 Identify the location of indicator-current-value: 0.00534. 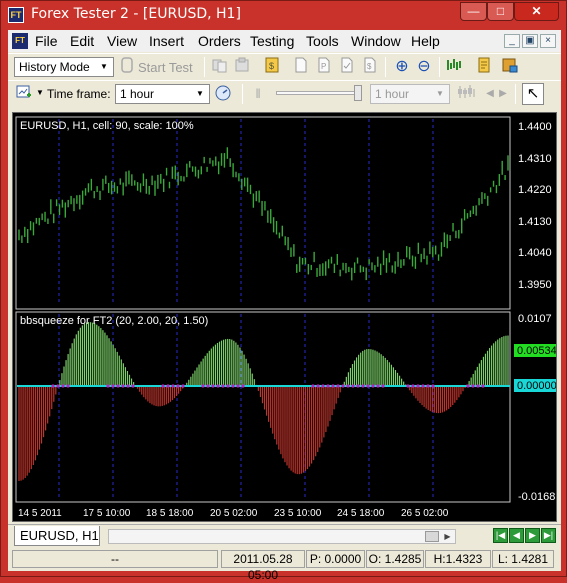
(536, 351).